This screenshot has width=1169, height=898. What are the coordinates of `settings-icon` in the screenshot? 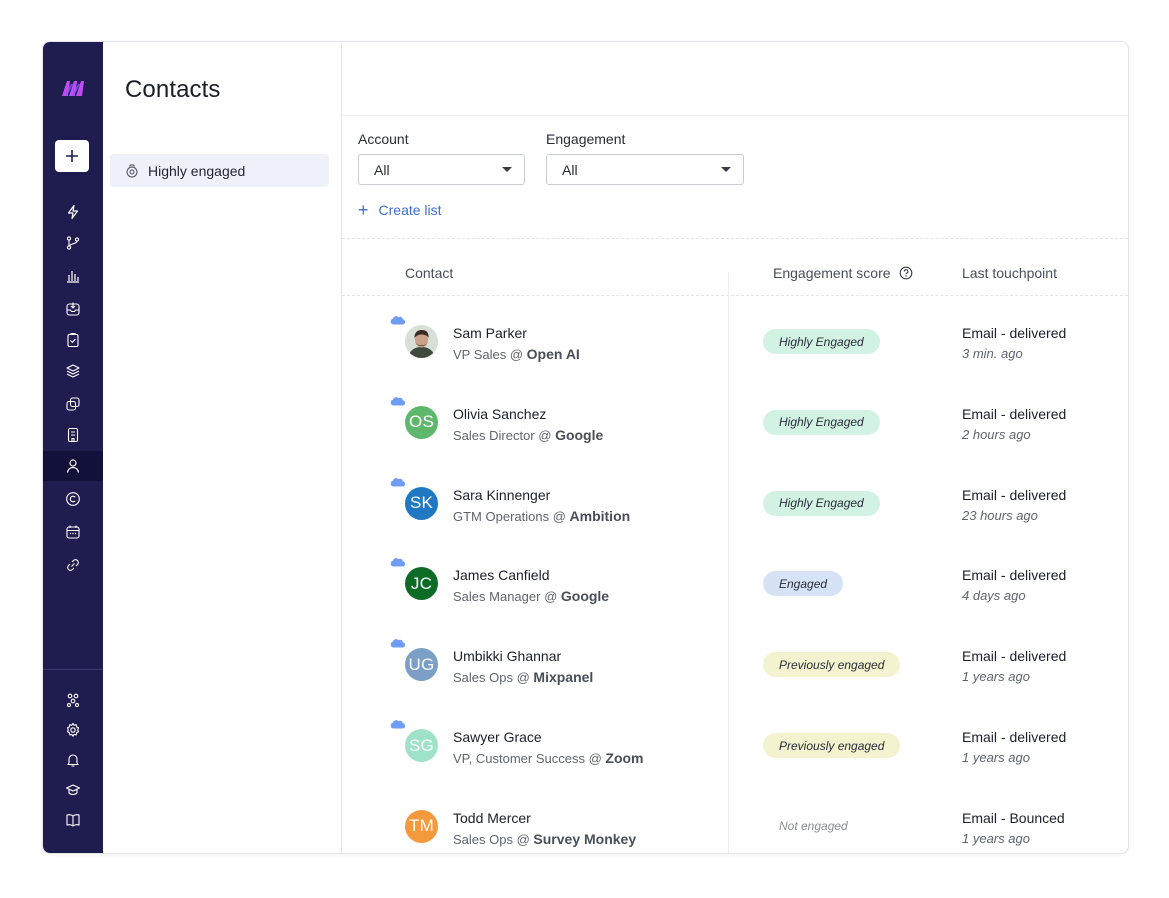 It's located at (73, 729).